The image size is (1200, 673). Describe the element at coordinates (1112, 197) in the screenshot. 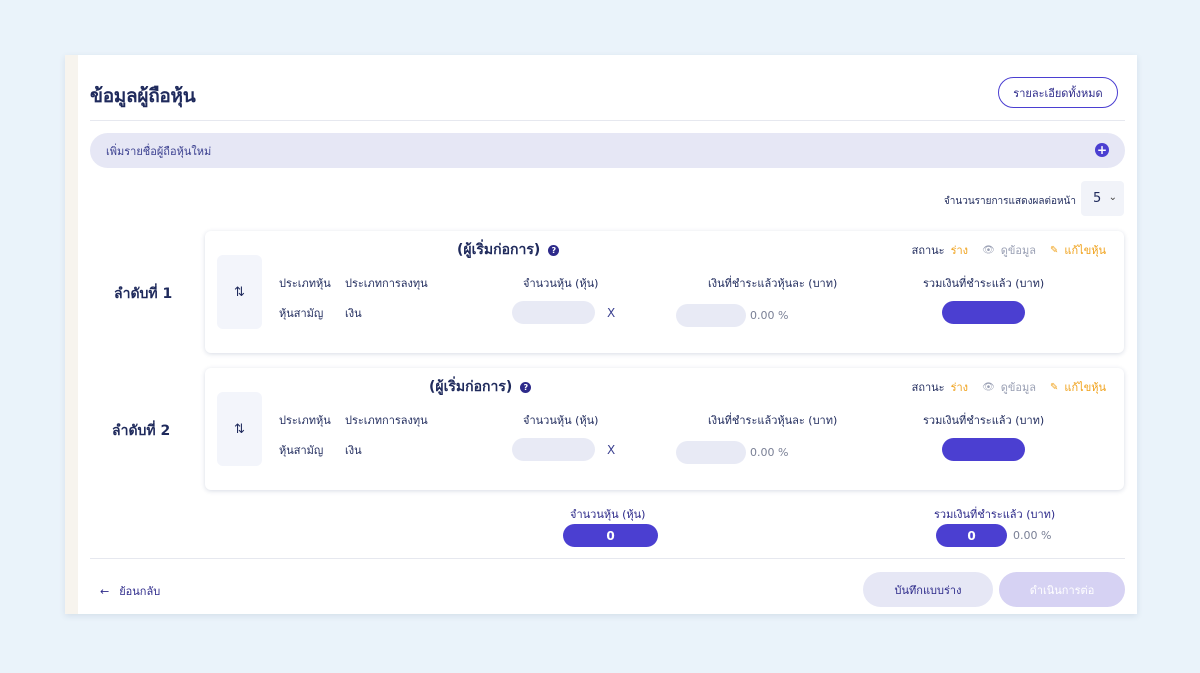

I see `chevron-down-icon: ⌄` at that location.